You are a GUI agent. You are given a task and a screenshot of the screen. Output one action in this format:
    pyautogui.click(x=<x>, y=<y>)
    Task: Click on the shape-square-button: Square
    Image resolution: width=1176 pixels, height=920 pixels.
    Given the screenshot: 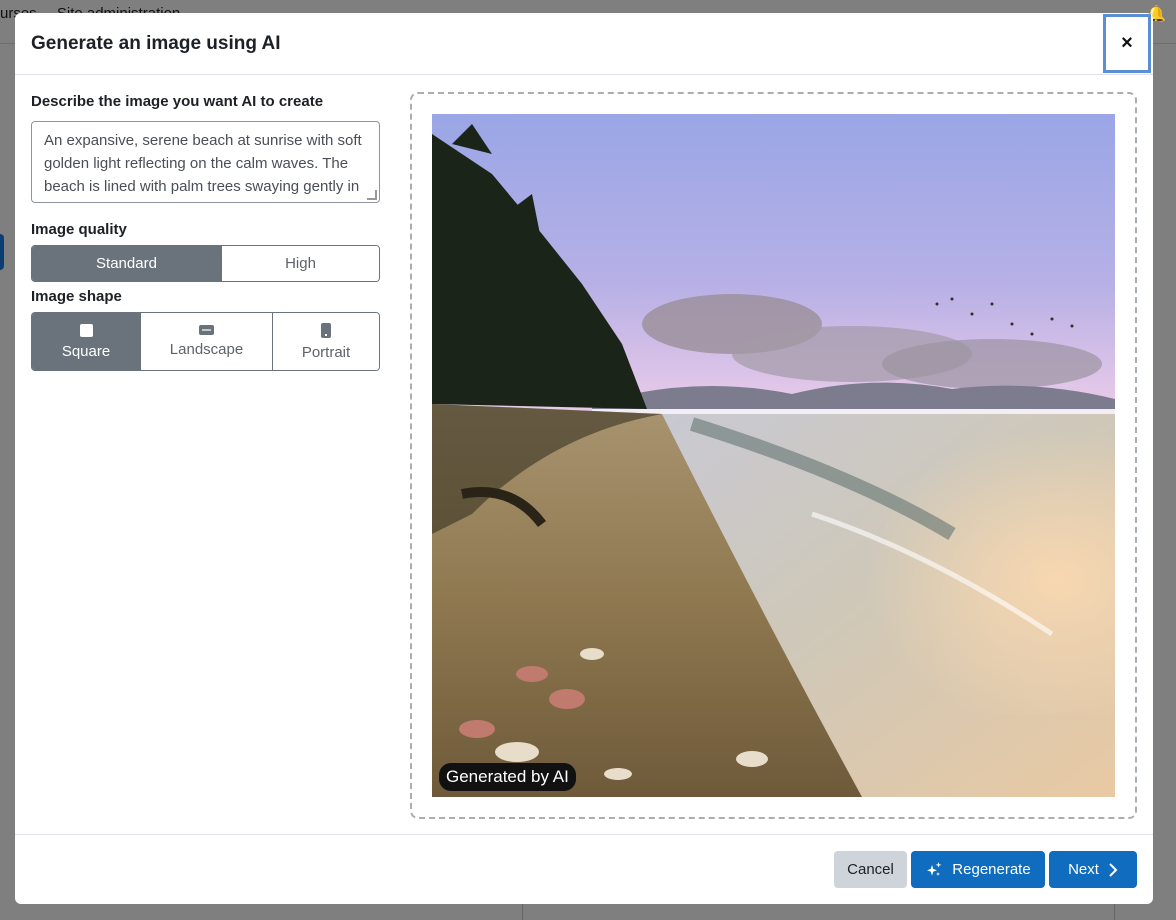 What is the action you would take?
    pyautogui.click(x=86, y=341)
    